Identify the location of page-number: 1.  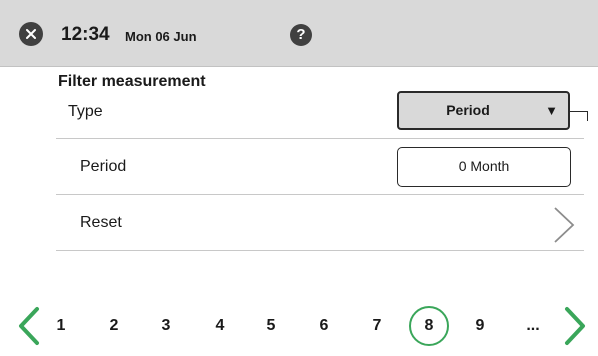
(61, 326).